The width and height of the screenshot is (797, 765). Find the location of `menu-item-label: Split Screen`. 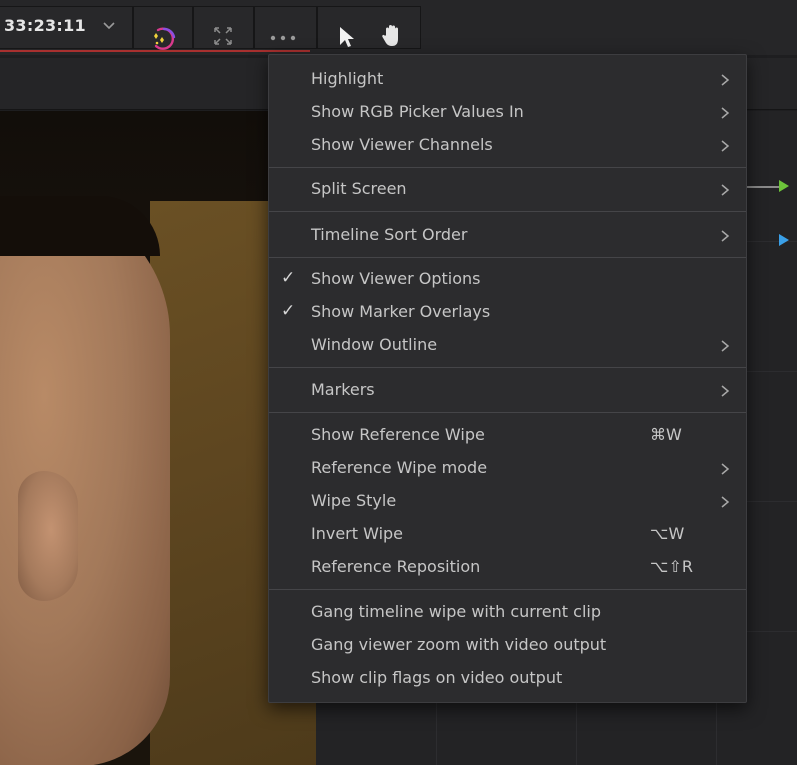

menu-item-label: Split Screen is located at coordinates (359, 188).